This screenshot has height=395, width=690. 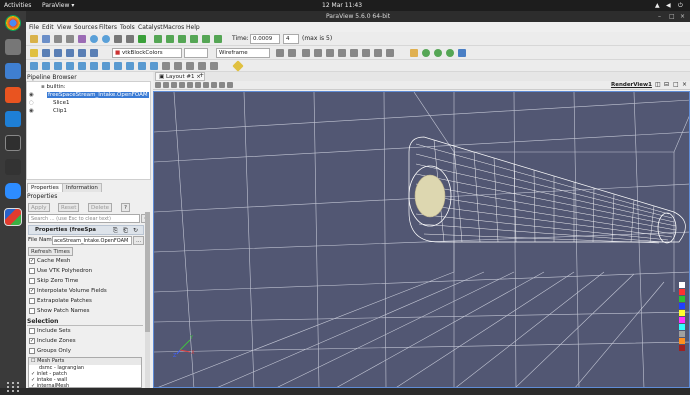 What do you see at coordinates (378, 53) in the screenshot?
I see `rotate-90-icon` at bounding box center [378, 53].